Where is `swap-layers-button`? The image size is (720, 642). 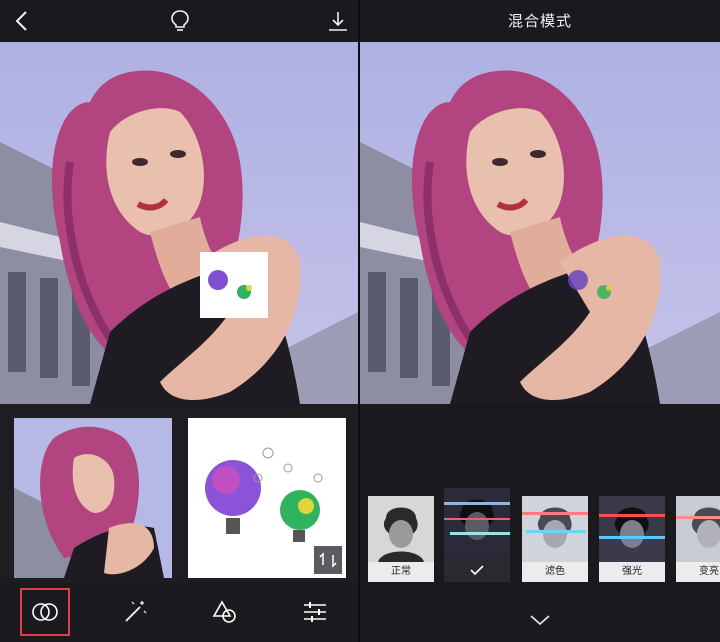 swap-layers-button is located at coordinates (328, 560).